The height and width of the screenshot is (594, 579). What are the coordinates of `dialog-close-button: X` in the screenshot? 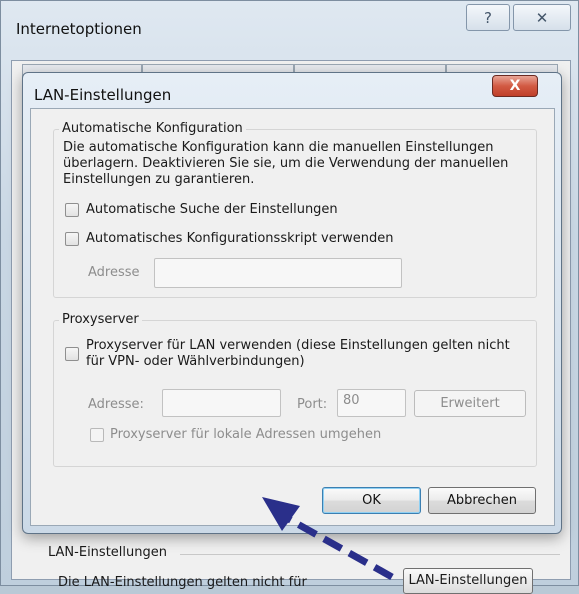 It's located at (515, 86).